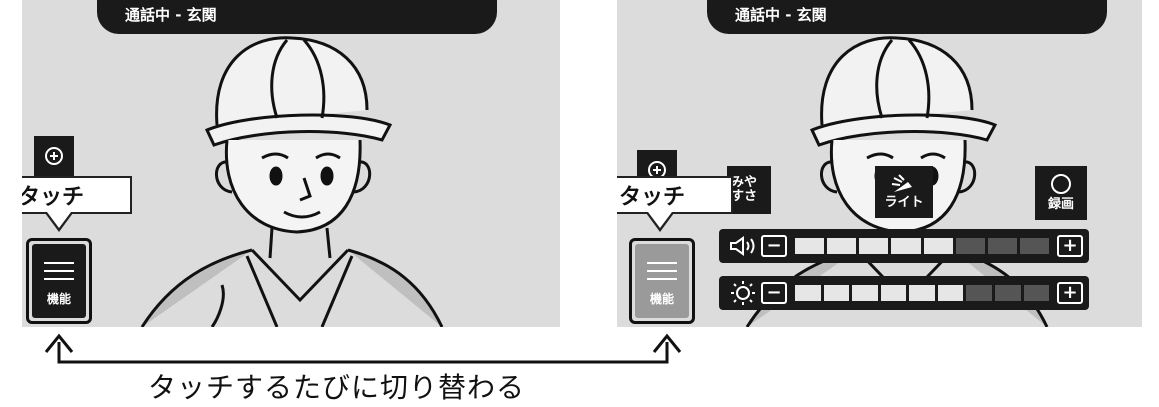  What do you see at coordinates (363, 348) in the screenshot?
I see `toggle-arrow` at bounding box center [363, 348].